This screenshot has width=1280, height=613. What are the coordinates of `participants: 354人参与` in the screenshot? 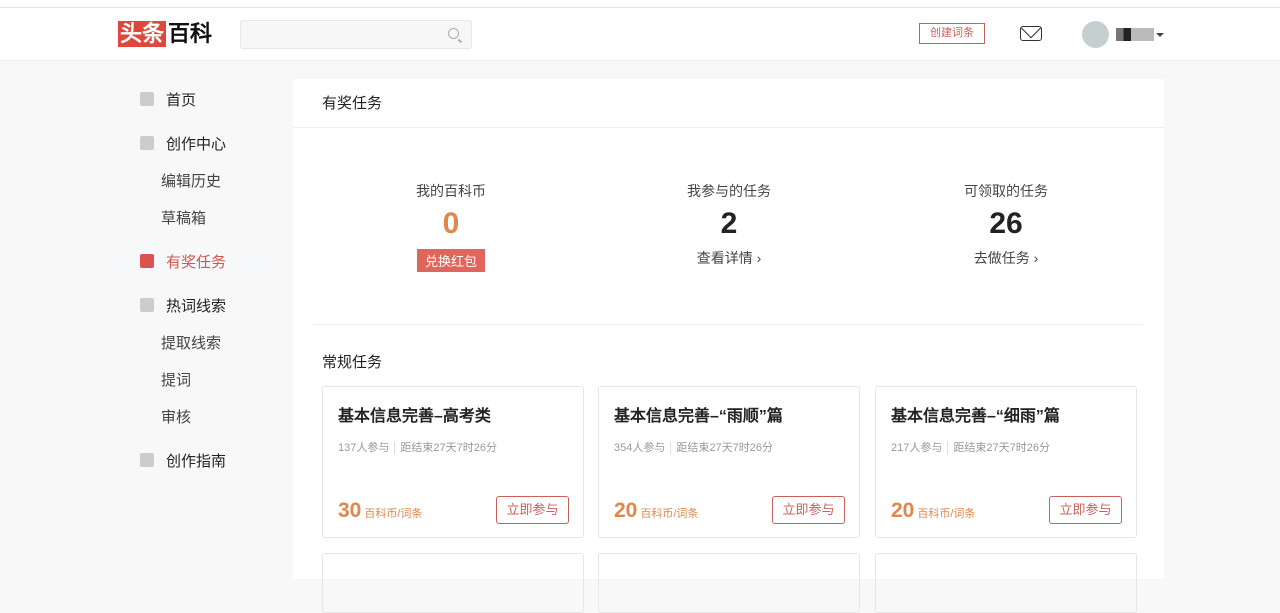 It's located at (640, 448).